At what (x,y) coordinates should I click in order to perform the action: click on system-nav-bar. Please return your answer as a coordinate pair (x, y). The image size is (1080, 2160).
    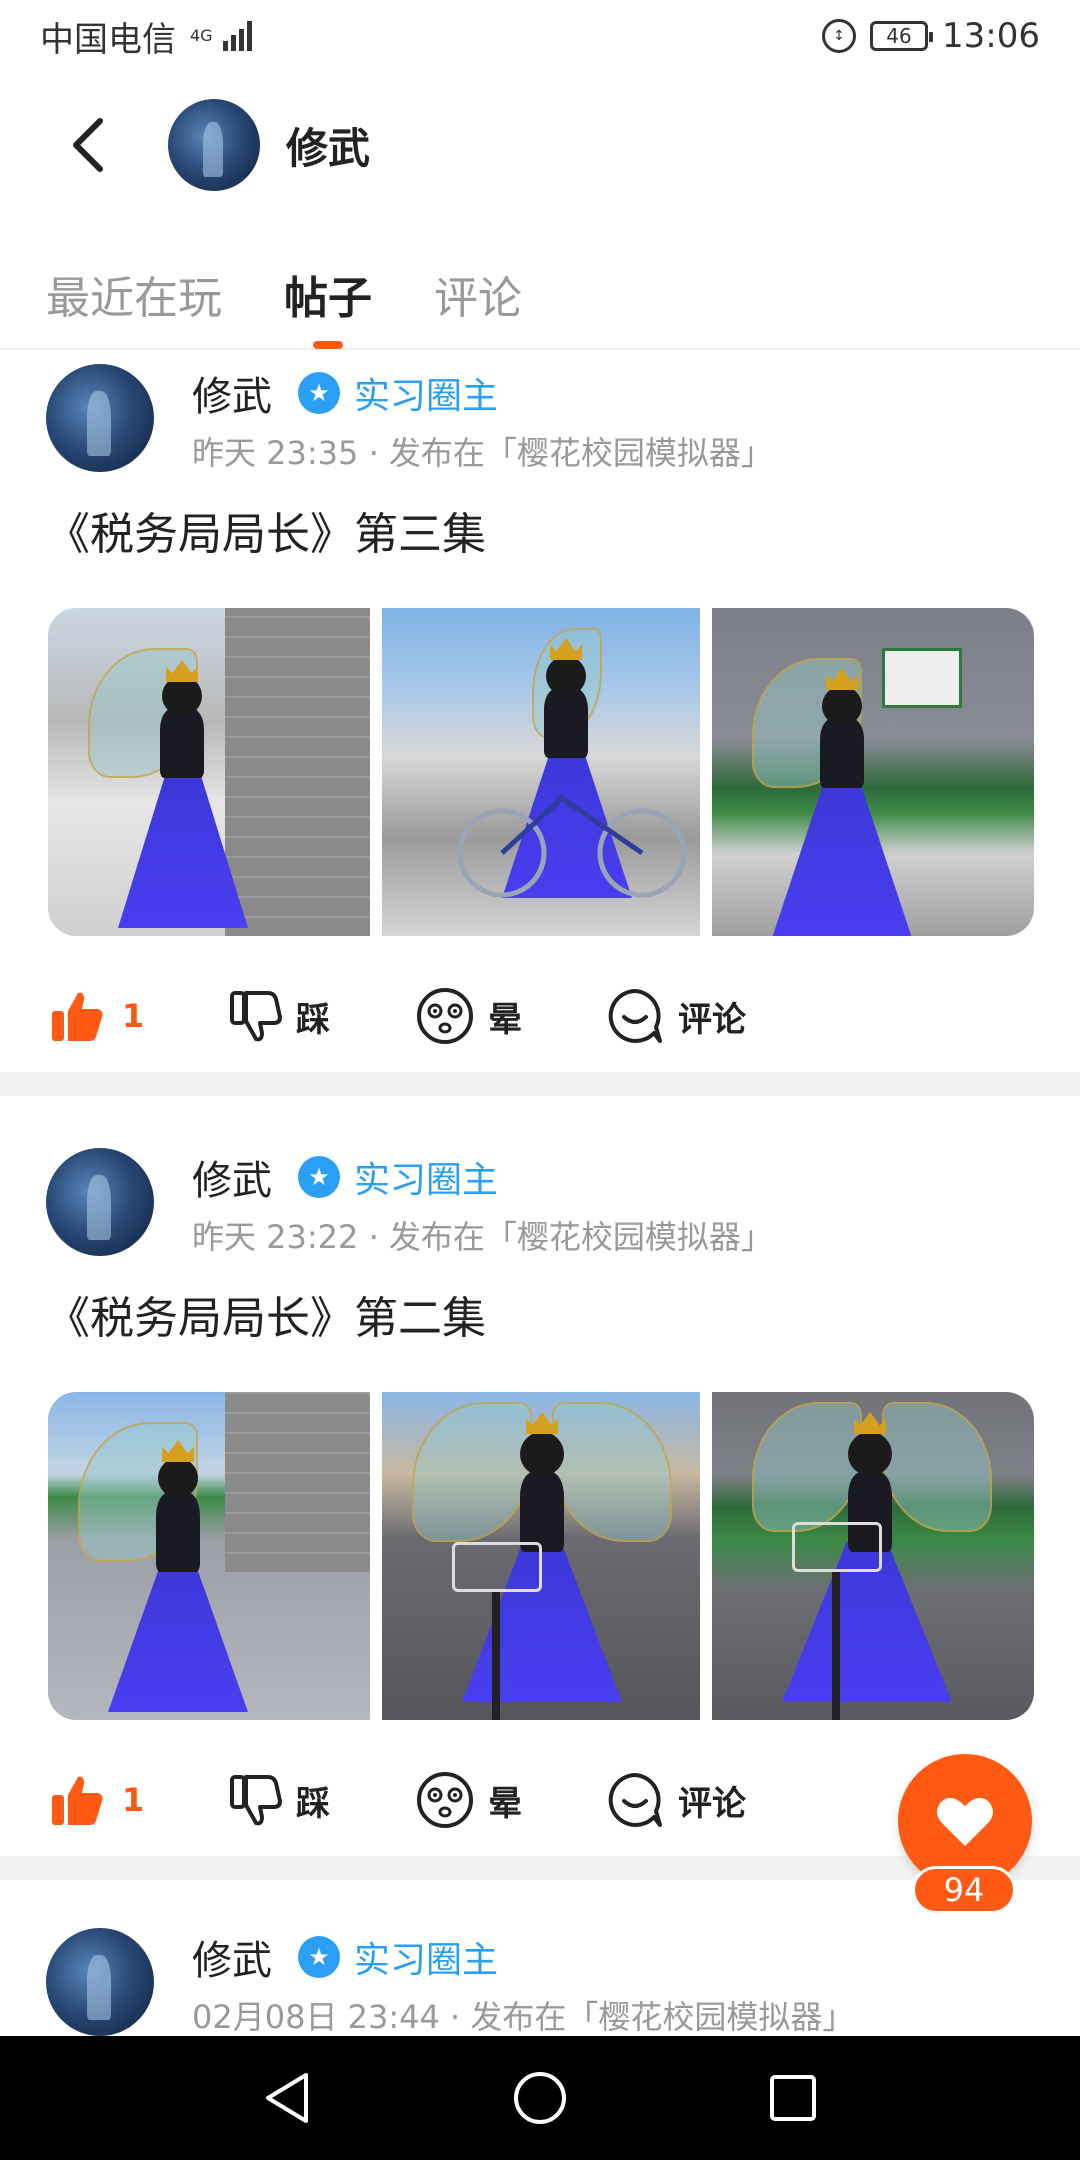
    Looking at the image, I should click on (540, 2098).